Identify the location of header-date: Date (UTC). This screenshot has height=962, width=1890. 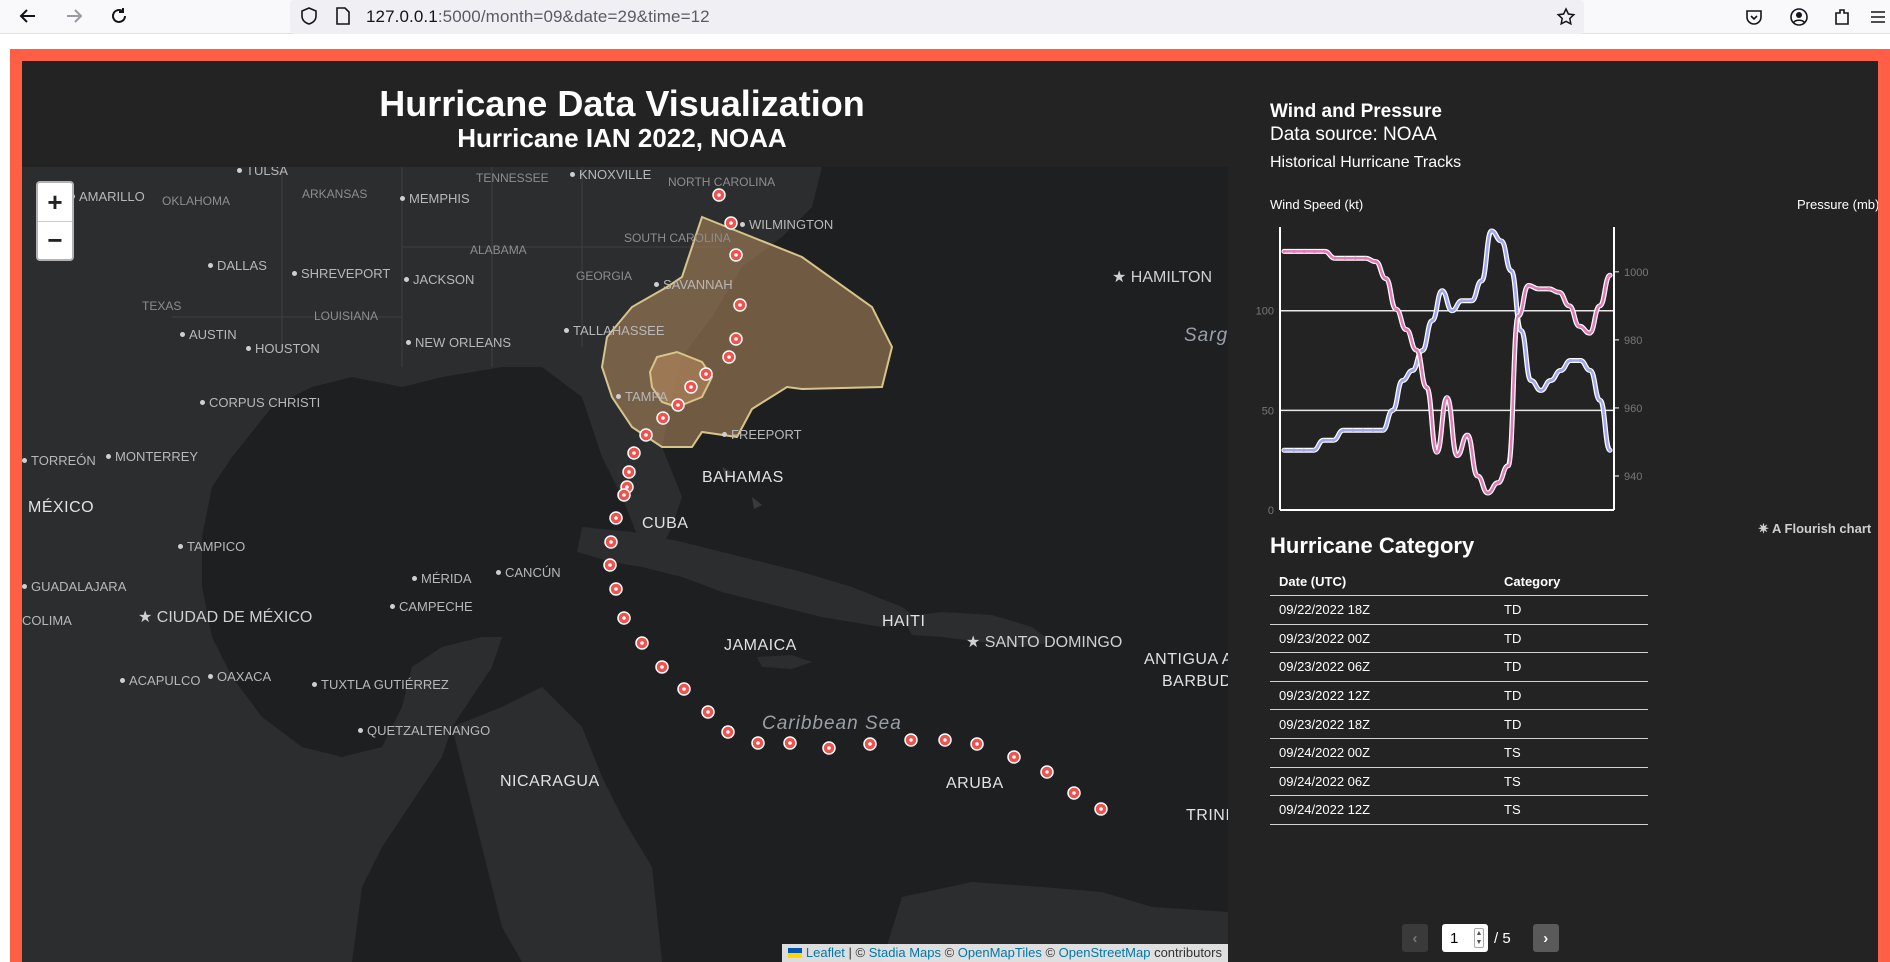
(1382, 582).